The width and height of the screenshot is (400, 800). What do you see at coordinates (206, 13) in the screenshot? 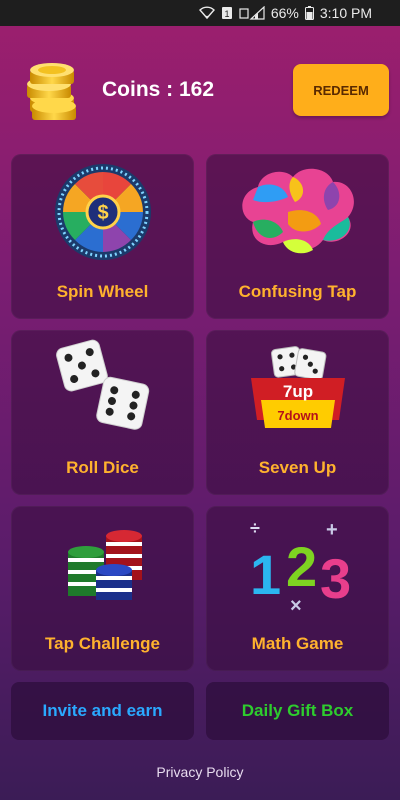
I see `wifi-icon` at bounding box center [206, 13].